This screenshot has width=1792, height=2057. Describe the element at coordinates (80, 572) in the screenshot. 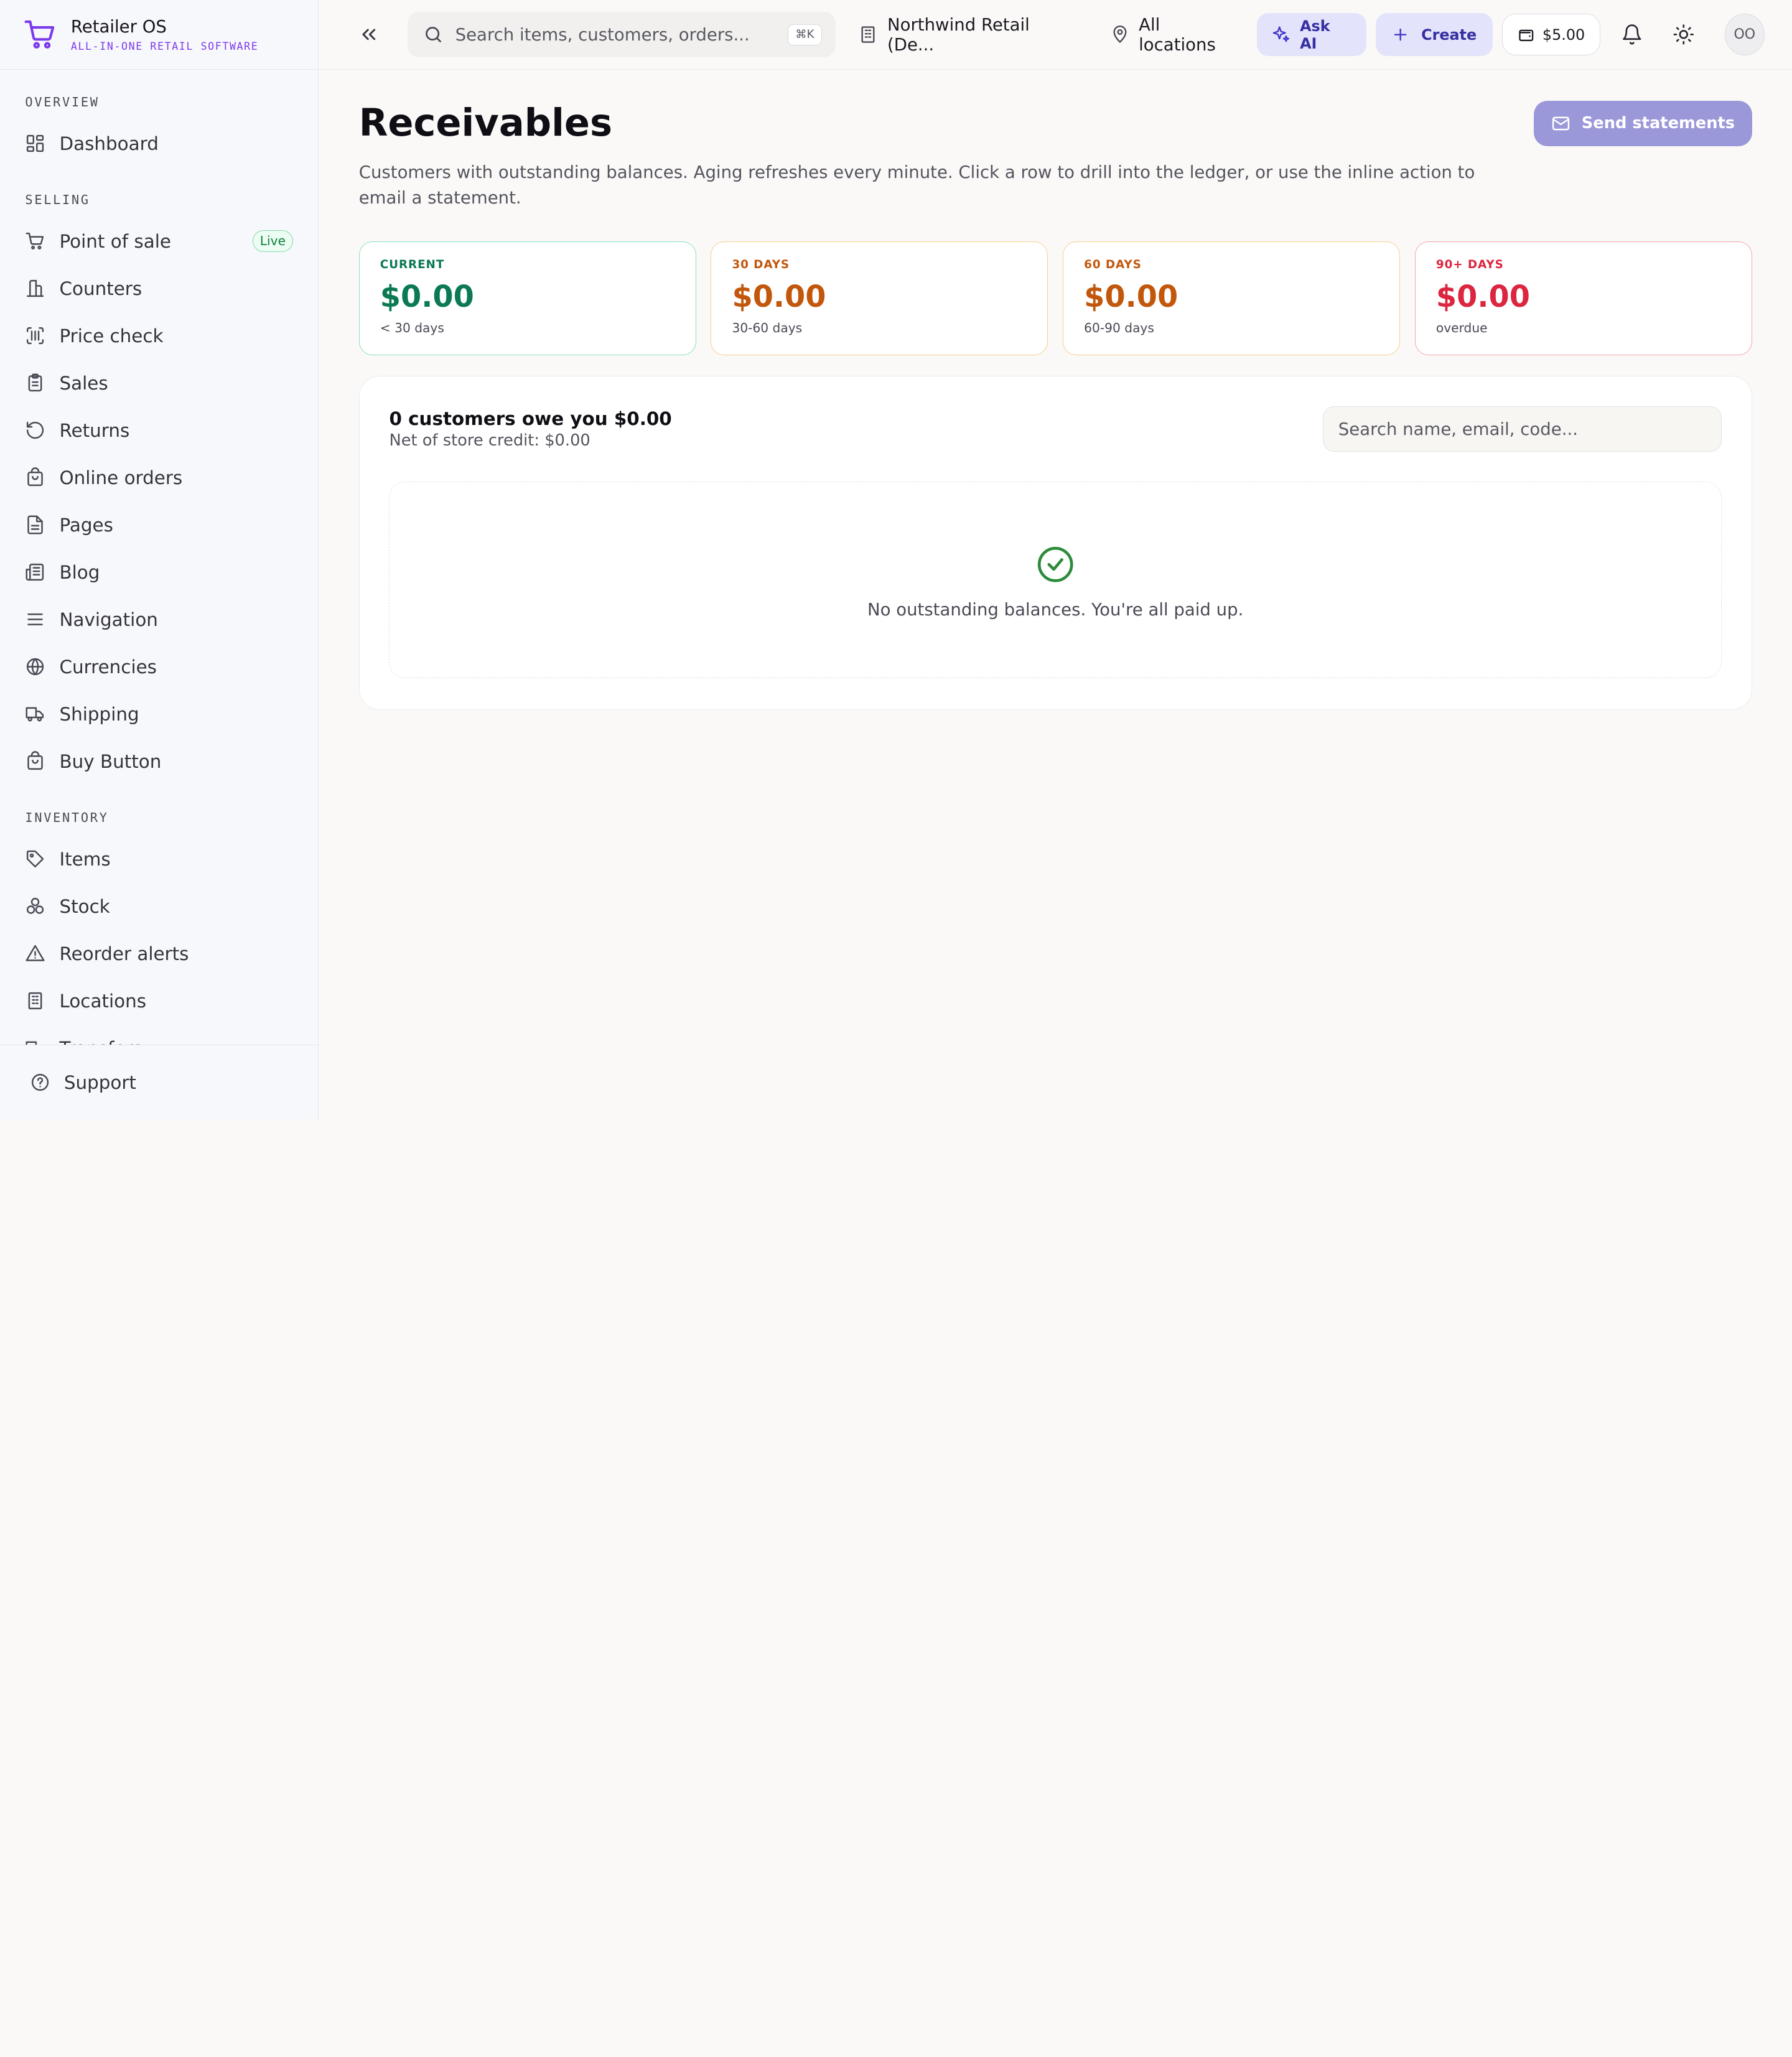

I see `sidebar-item-label: Blog` at that location.